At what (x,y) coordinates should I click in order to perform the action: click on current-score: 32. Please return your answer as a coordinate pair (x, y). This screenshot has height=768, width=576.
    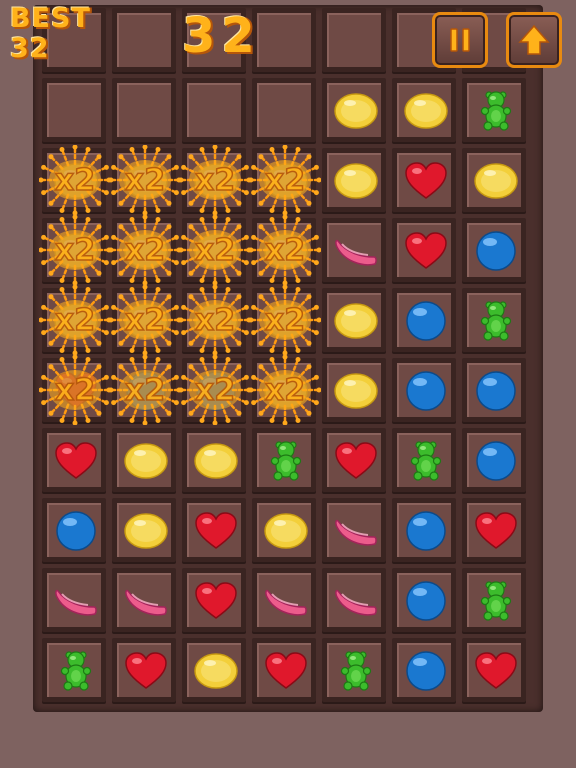
    Looking at the image, I should click on (221, 36).